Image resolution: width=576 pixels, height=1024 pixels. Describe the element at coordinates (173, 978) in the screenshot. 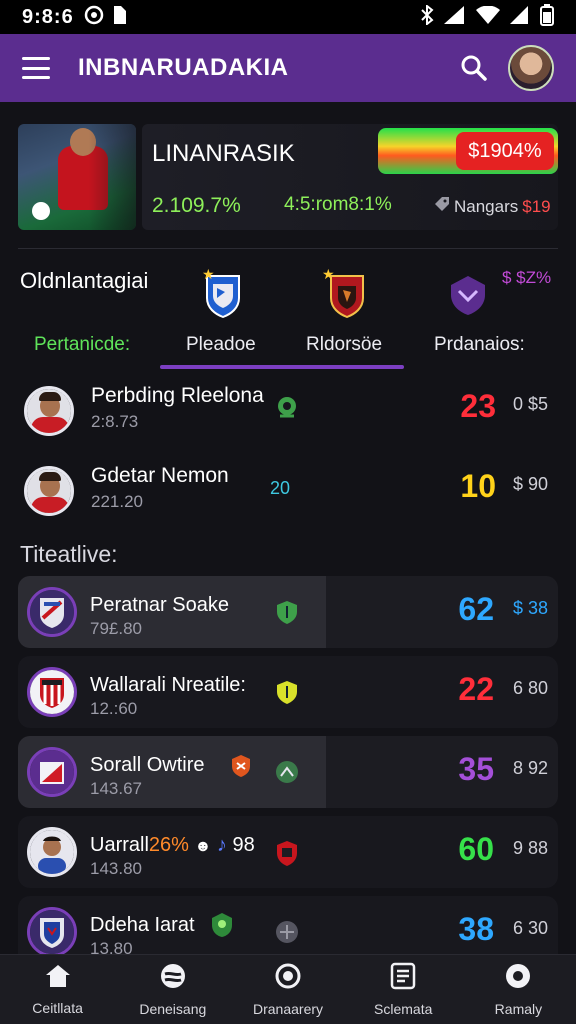

I see `ball-icon` at that location.